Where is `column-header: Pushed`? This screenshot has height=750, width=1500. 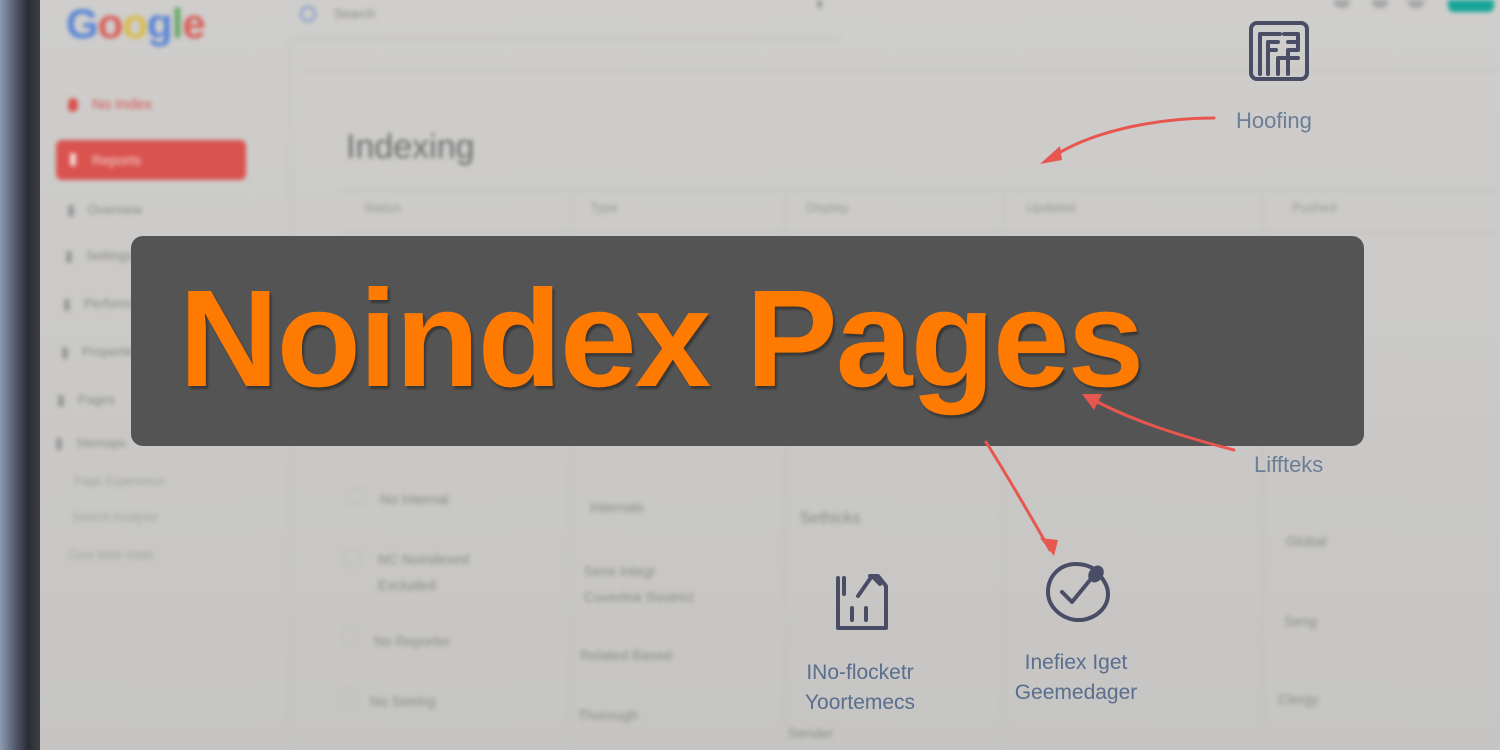 column-header: Pushed is located at coordinates (1314, 207).